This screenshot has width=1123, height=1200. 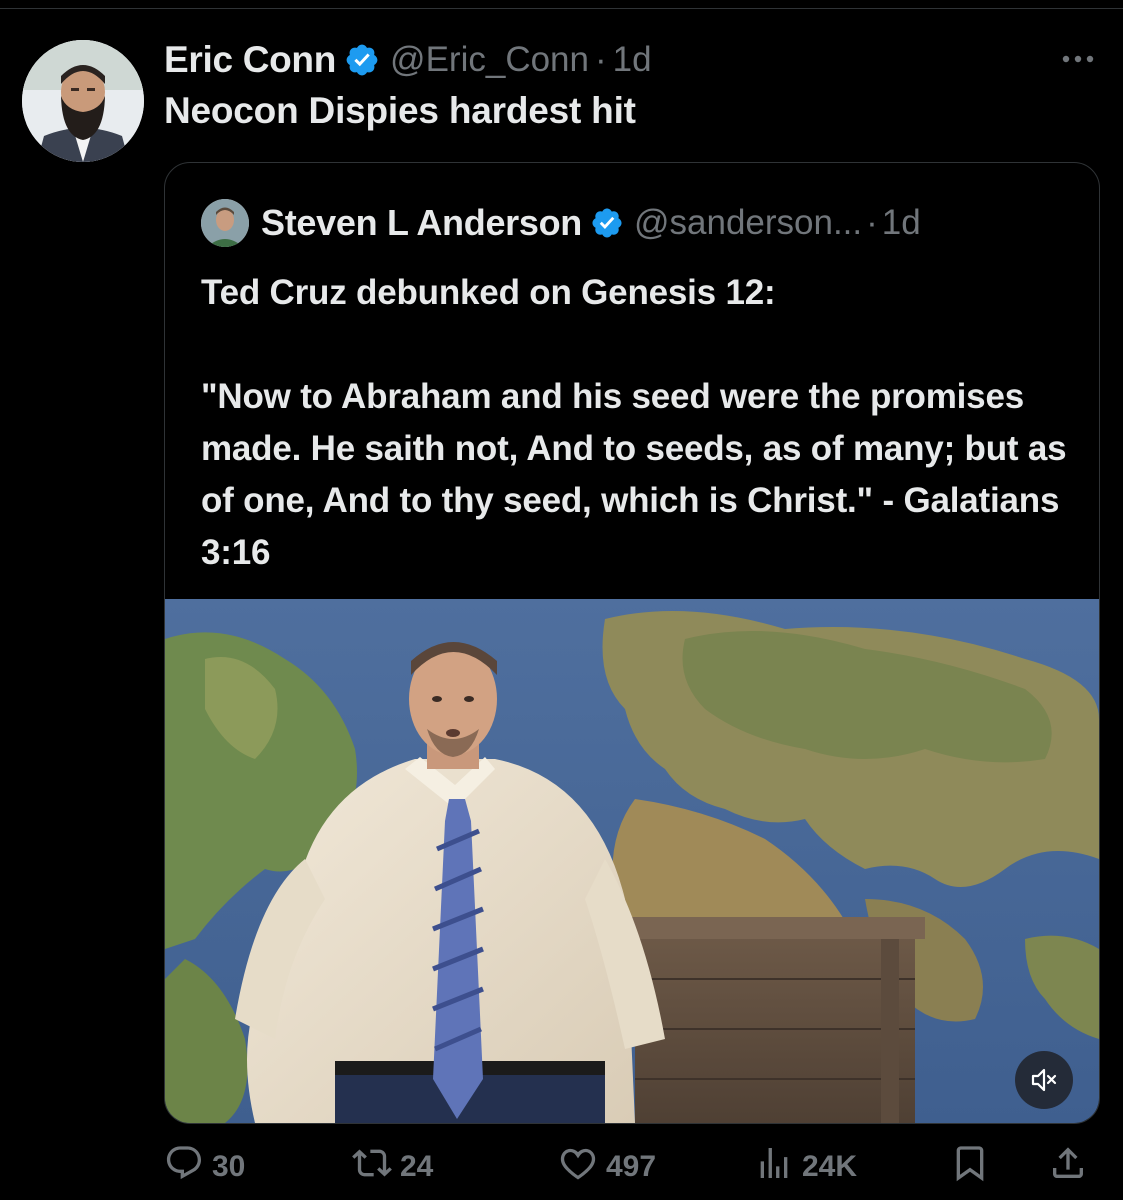 I want to click on reply-button: 30, so click(x=204, y=1167).